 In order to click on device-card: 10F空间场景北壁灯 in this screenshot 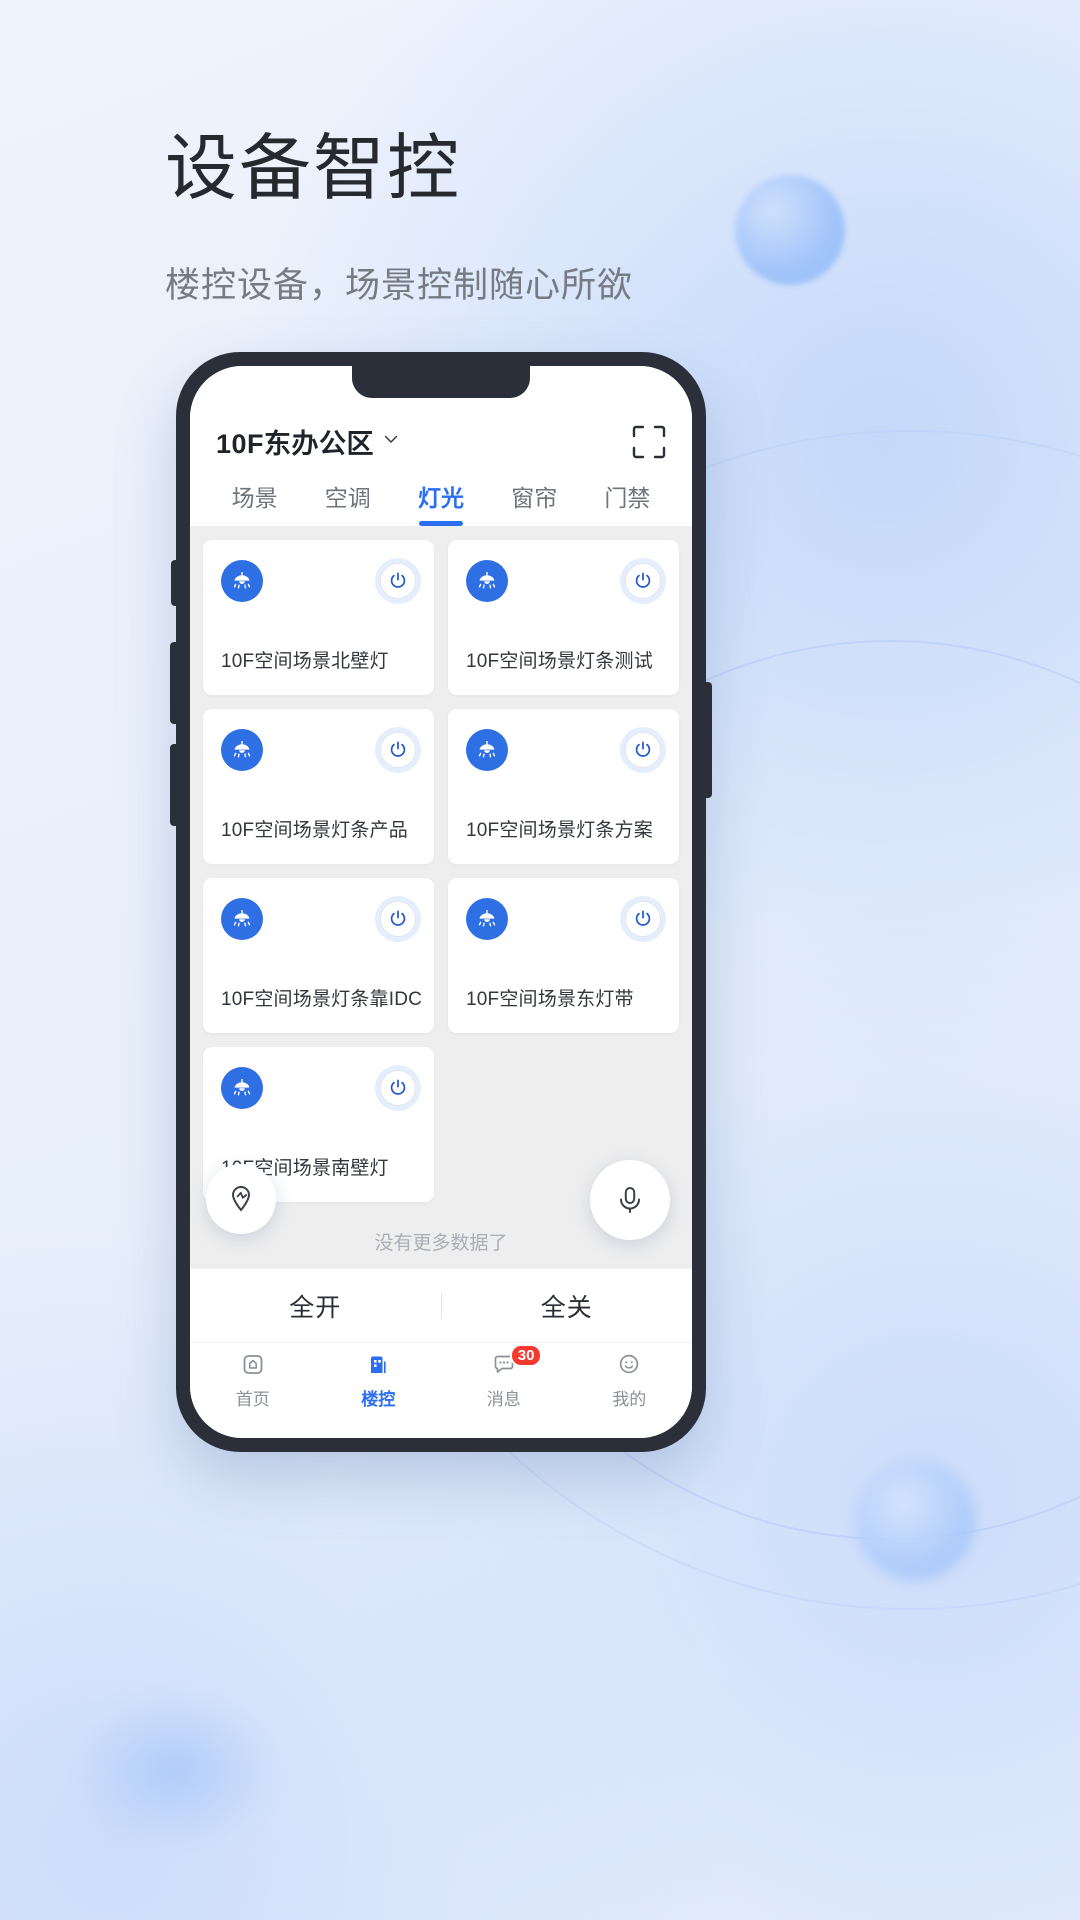, I will do `click(318, 617)`.